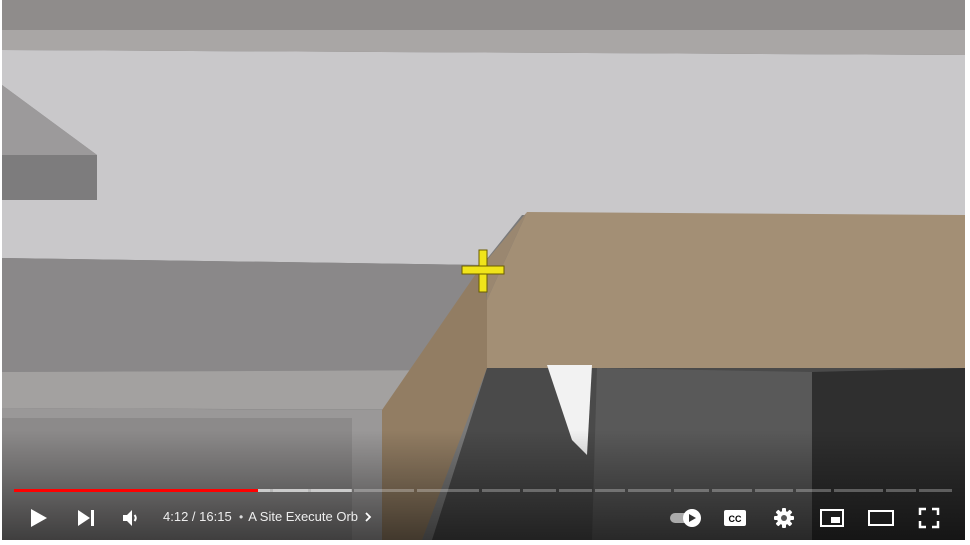 This screenshot has height=545, width=970. I want to click on miniplayer-button, so click(832, 518).